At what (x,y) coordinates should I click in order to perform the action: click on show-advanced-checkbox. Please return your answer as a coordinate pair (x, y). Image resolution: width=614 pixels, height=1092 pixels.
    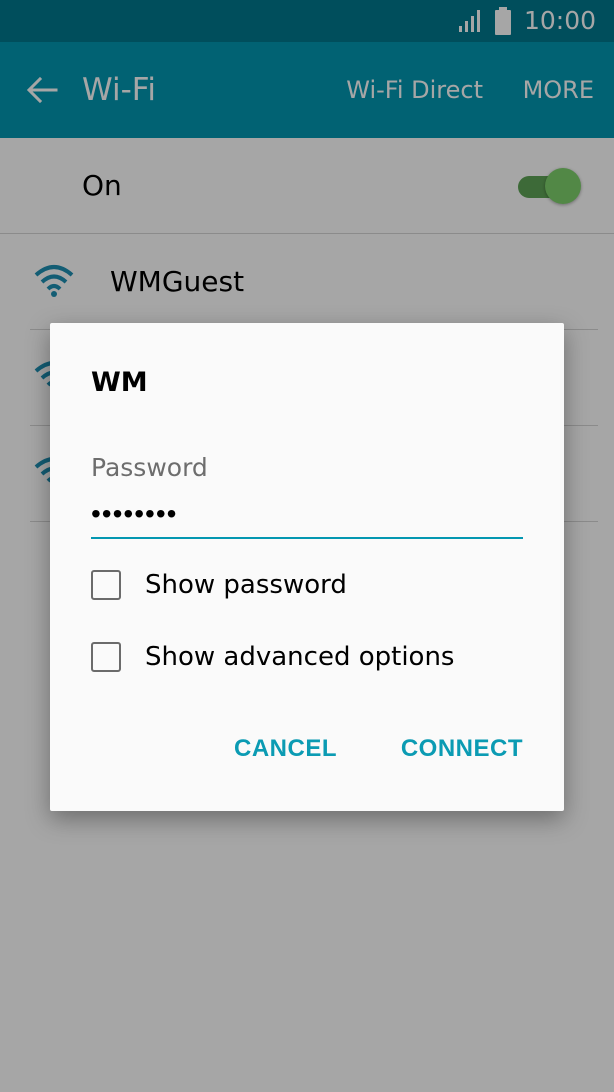
    Looking at the image, I should click on (106, 657).